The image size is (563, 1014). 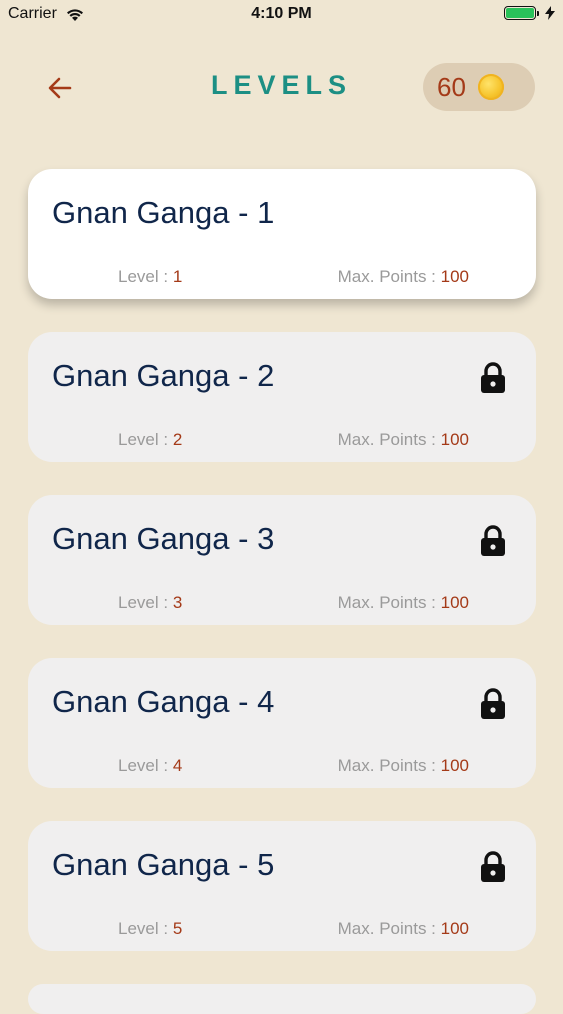 What do you see at coordinates (163, 212) in the screenshot?
I see `level-name: Gnan Ganga - 1` at bounding box center [163, 212].